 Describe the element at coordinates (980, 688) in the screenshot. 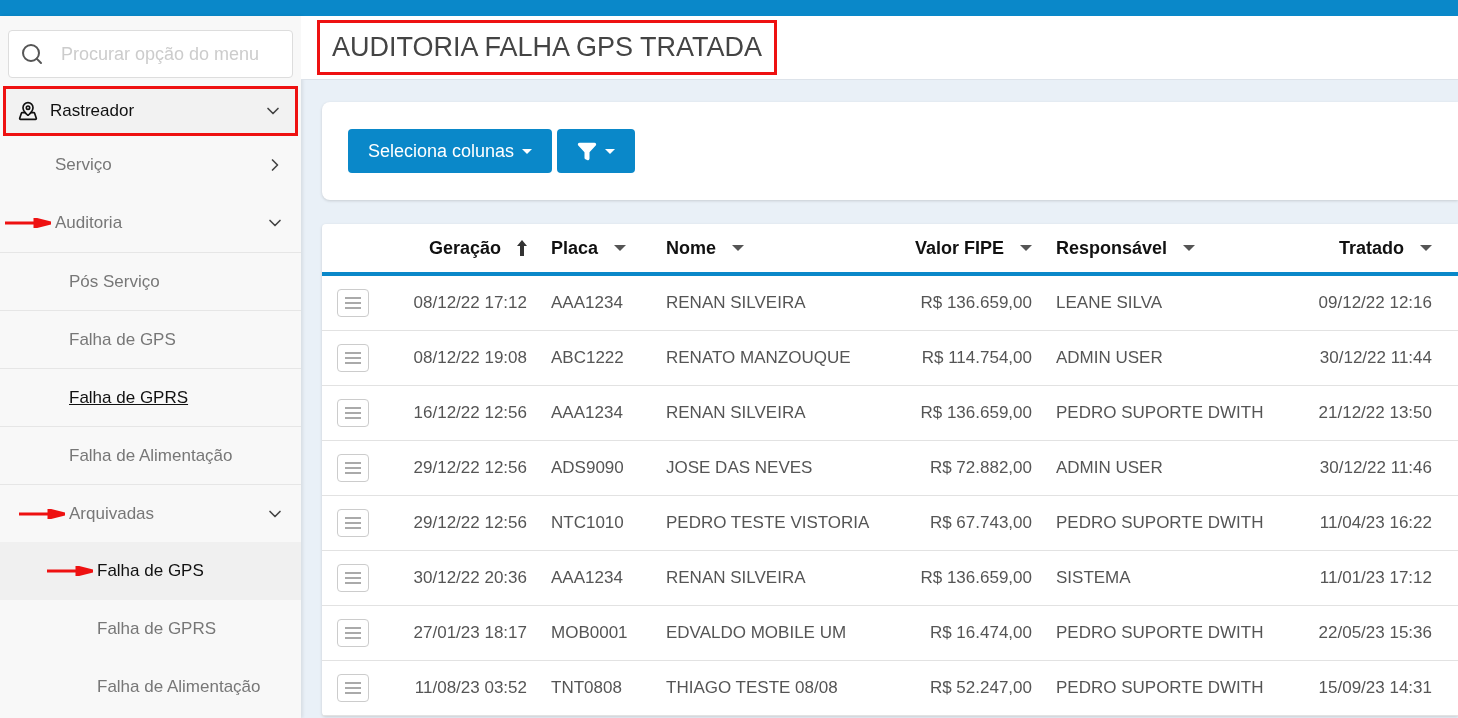

I see `table-cell-text: R$ 52.247,00` at that location.